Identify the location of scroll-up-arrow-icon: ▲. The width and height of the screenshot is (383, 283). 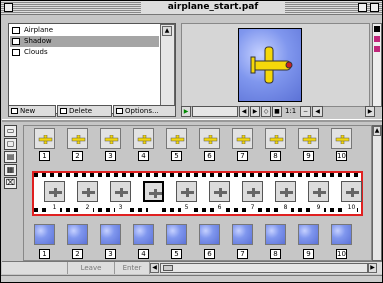
(167, 31).